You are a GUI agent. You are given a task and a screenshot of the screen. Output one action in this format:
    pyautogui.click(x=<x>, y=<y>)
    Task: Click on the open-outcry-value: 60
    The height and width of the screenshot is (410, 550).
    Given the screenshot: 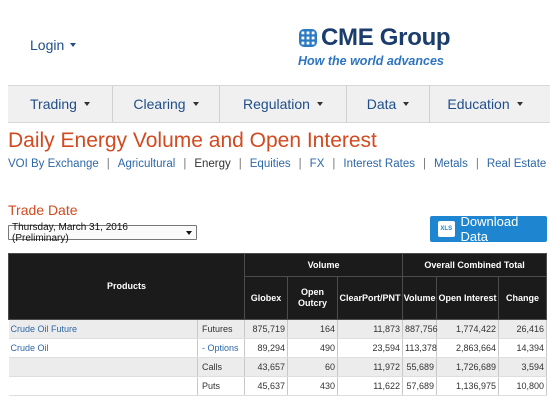 What is the action you would take?
    pyautogui.click(x=313, y=367)
    